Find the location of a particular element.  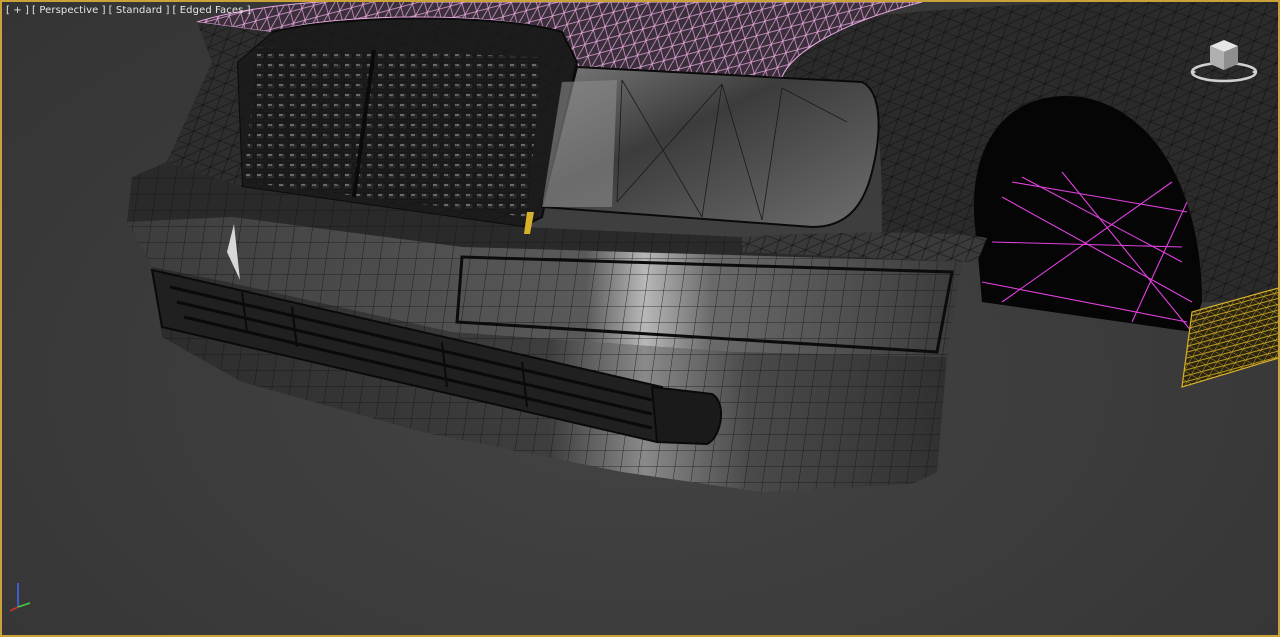

viewport-edged-faces-menu: [ Edged Faces ] is located at coordinates (211, 10).